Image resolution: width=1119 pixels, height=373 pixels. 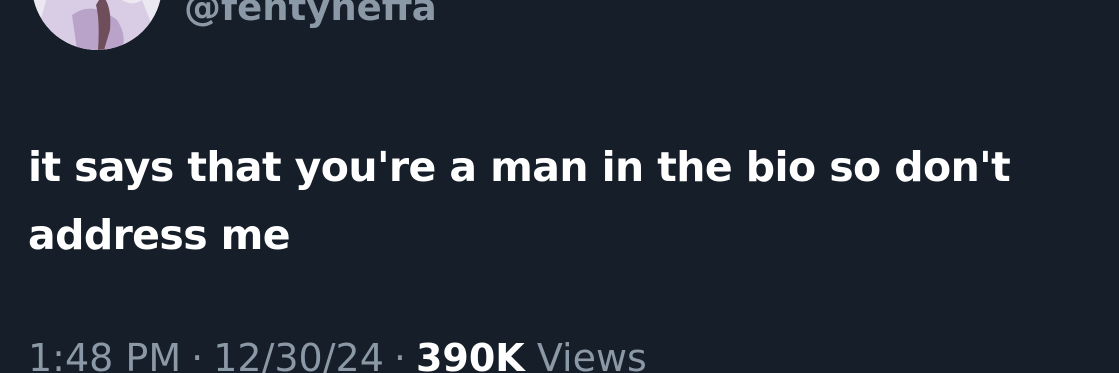 I want to click on tweet-time: 1:48 PM, so click(x=104, y=354).